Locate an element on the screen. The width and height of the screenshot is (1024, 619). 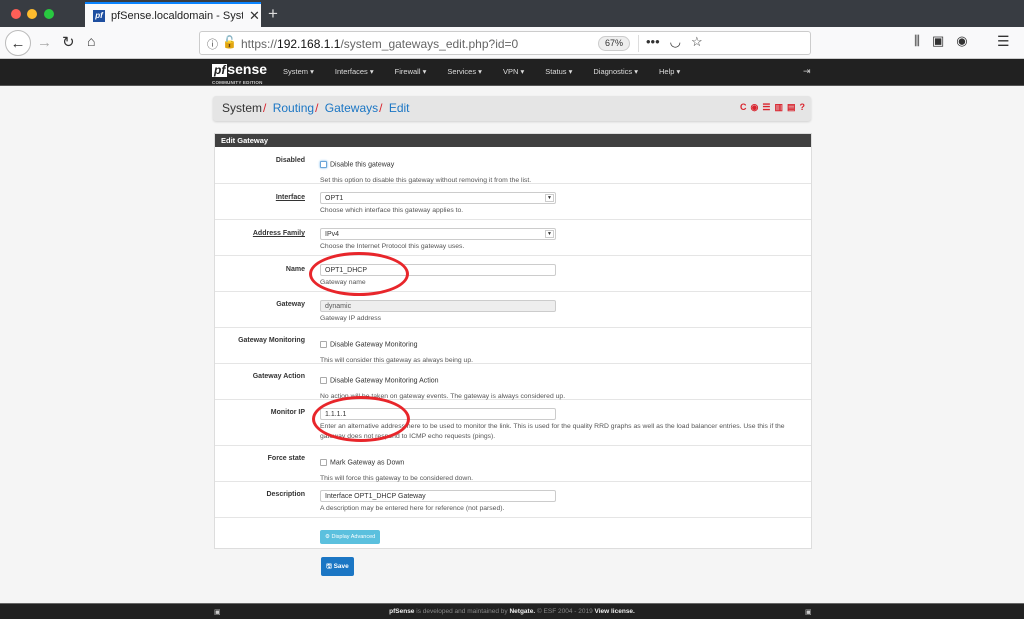
force-state-label: Force state is located at coordinates (286, 458).